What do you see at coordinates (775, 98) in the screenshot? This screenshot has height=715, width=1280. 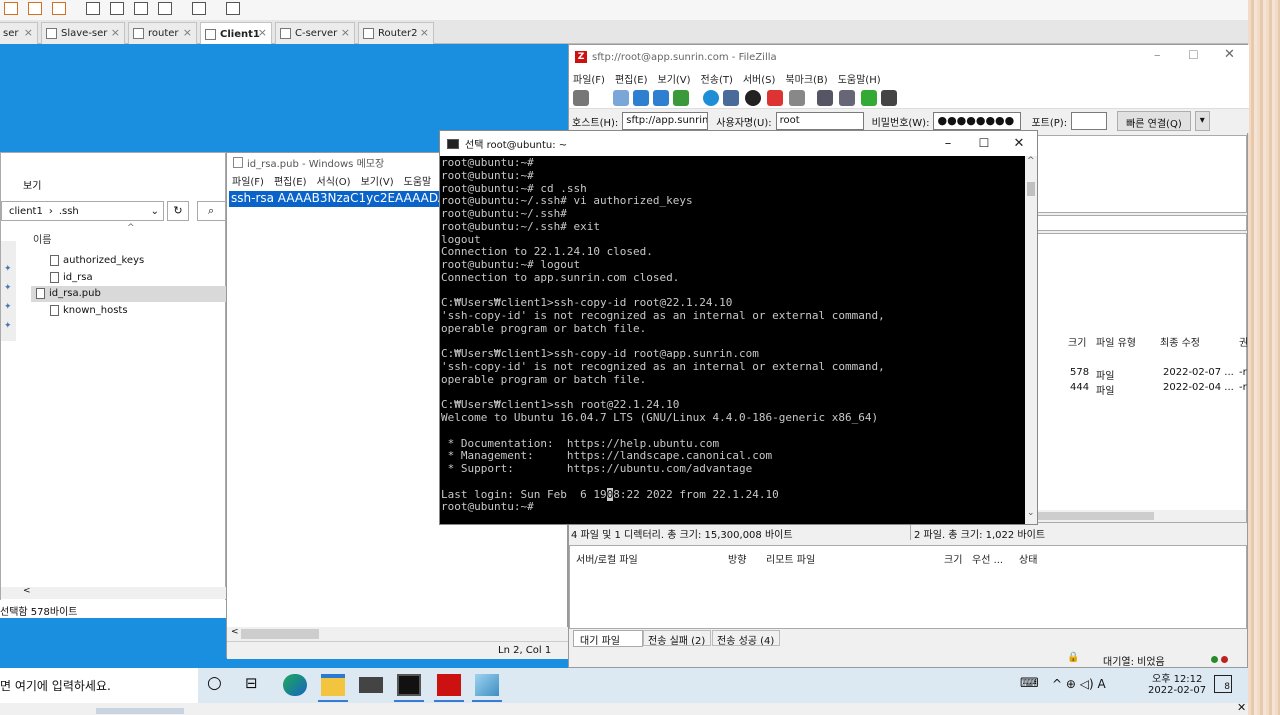 I see `disconnect-icon` at bounding box center [775, 98].